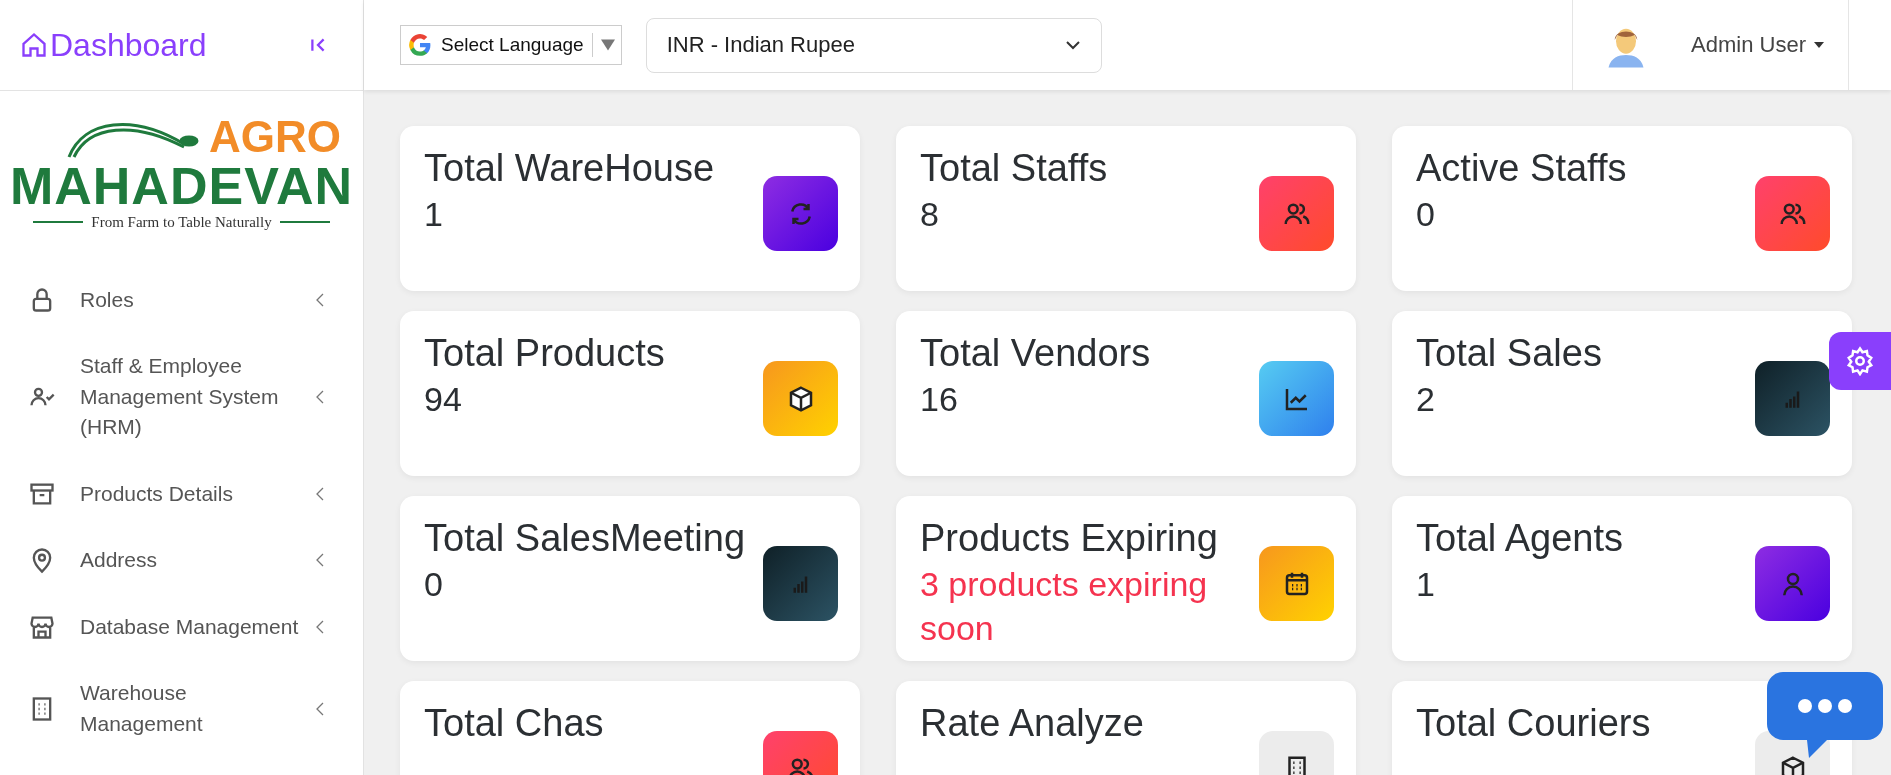 Image resolution: width=1891 pixels, height=775 pixels. Describe the element at coordinates (1509, 353) in the screenshot. I see `card-title: Total Sales` at that location.